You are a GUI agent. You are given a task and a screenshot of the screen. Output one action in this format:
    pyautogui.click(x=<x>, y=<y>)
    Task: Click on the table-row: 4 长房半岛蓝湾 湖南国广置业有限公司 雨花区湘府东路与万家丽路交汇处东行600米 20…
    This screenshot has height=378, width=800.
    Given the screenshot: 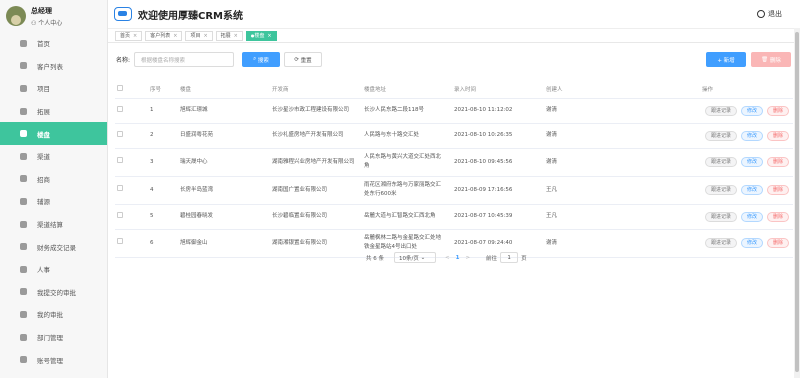 What is the action you would take?
    pyautogui.click(x=454, y=190)
    